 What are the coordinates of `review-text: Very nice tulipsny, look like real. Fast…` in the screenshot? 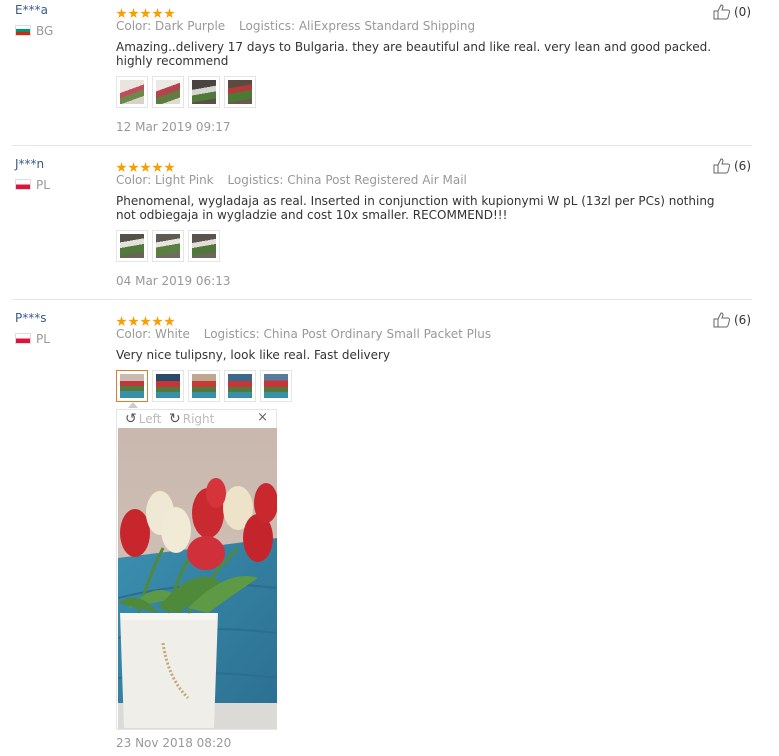 It's located at (253, 355).